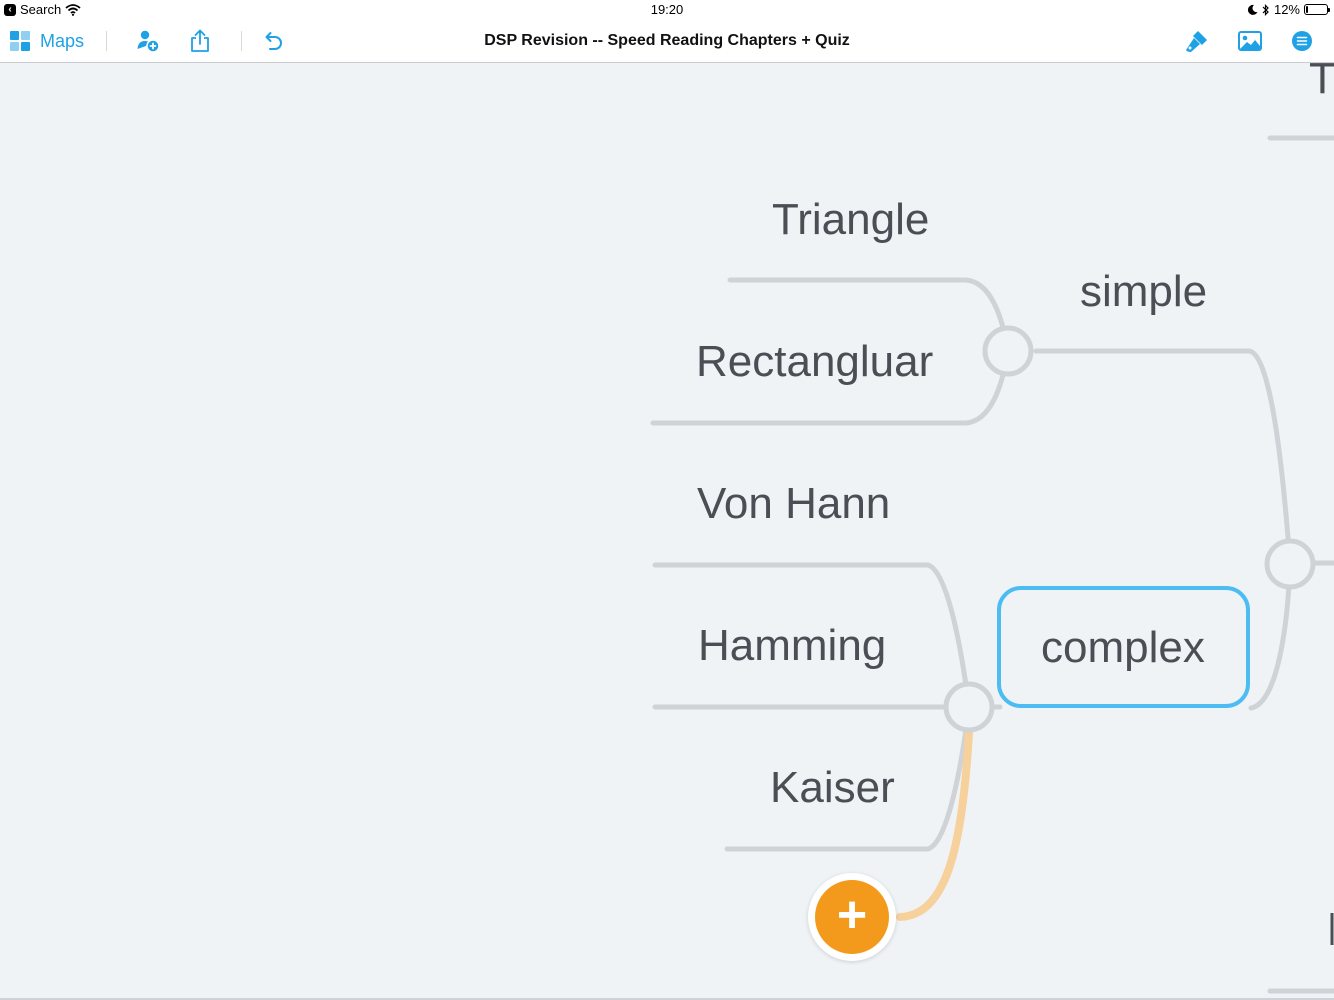  Describe the element at coordinates (1302, 41) in the screenshot. I see `outline-list-icon` at that location.